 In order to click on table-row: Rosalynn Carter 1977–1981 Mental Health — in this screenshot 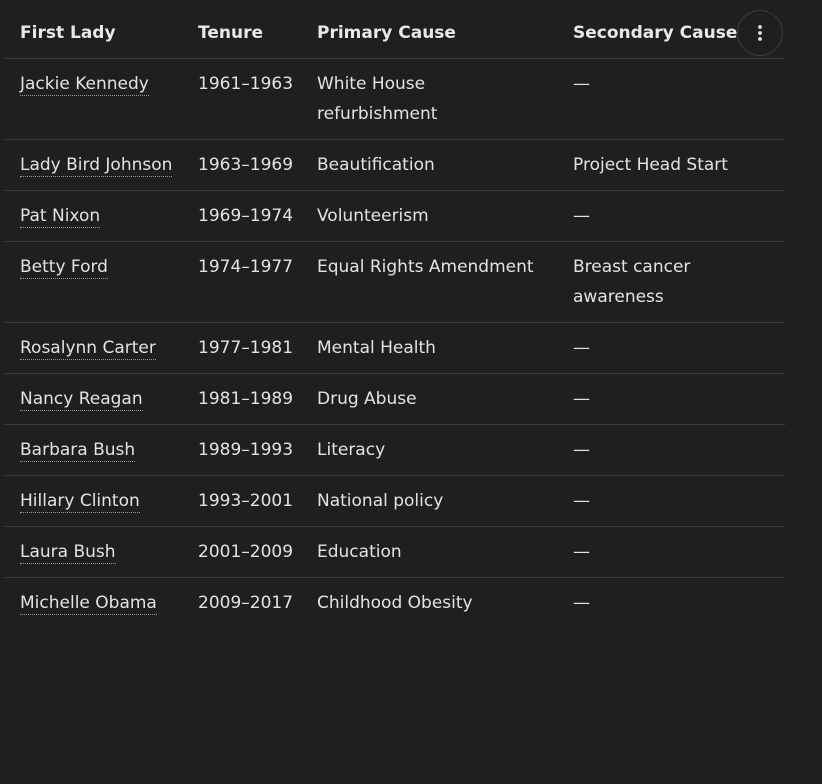, I will do `click(395, 348)`.